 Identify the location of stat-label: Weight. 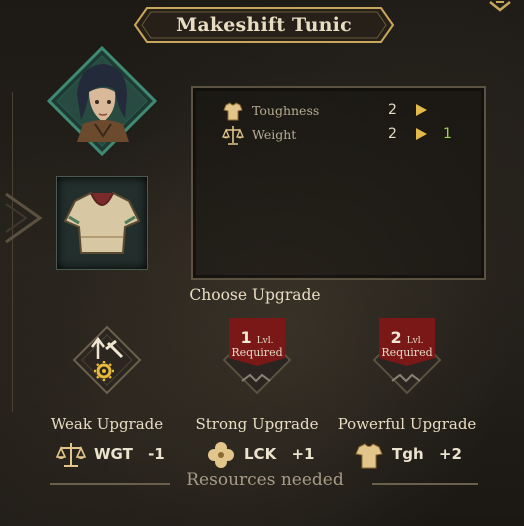
(274, 134).